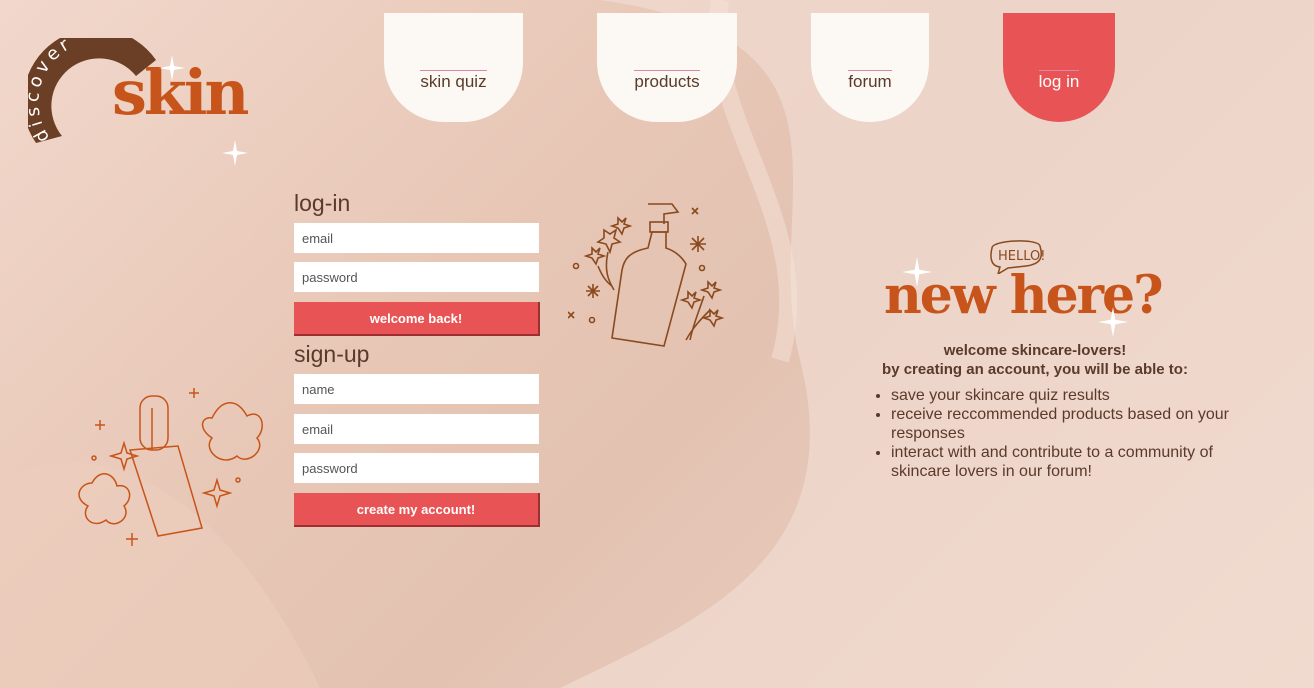 This screenshot has width=1314, height=688. I want to click on nav-tab-products: products, so click(667, 67).